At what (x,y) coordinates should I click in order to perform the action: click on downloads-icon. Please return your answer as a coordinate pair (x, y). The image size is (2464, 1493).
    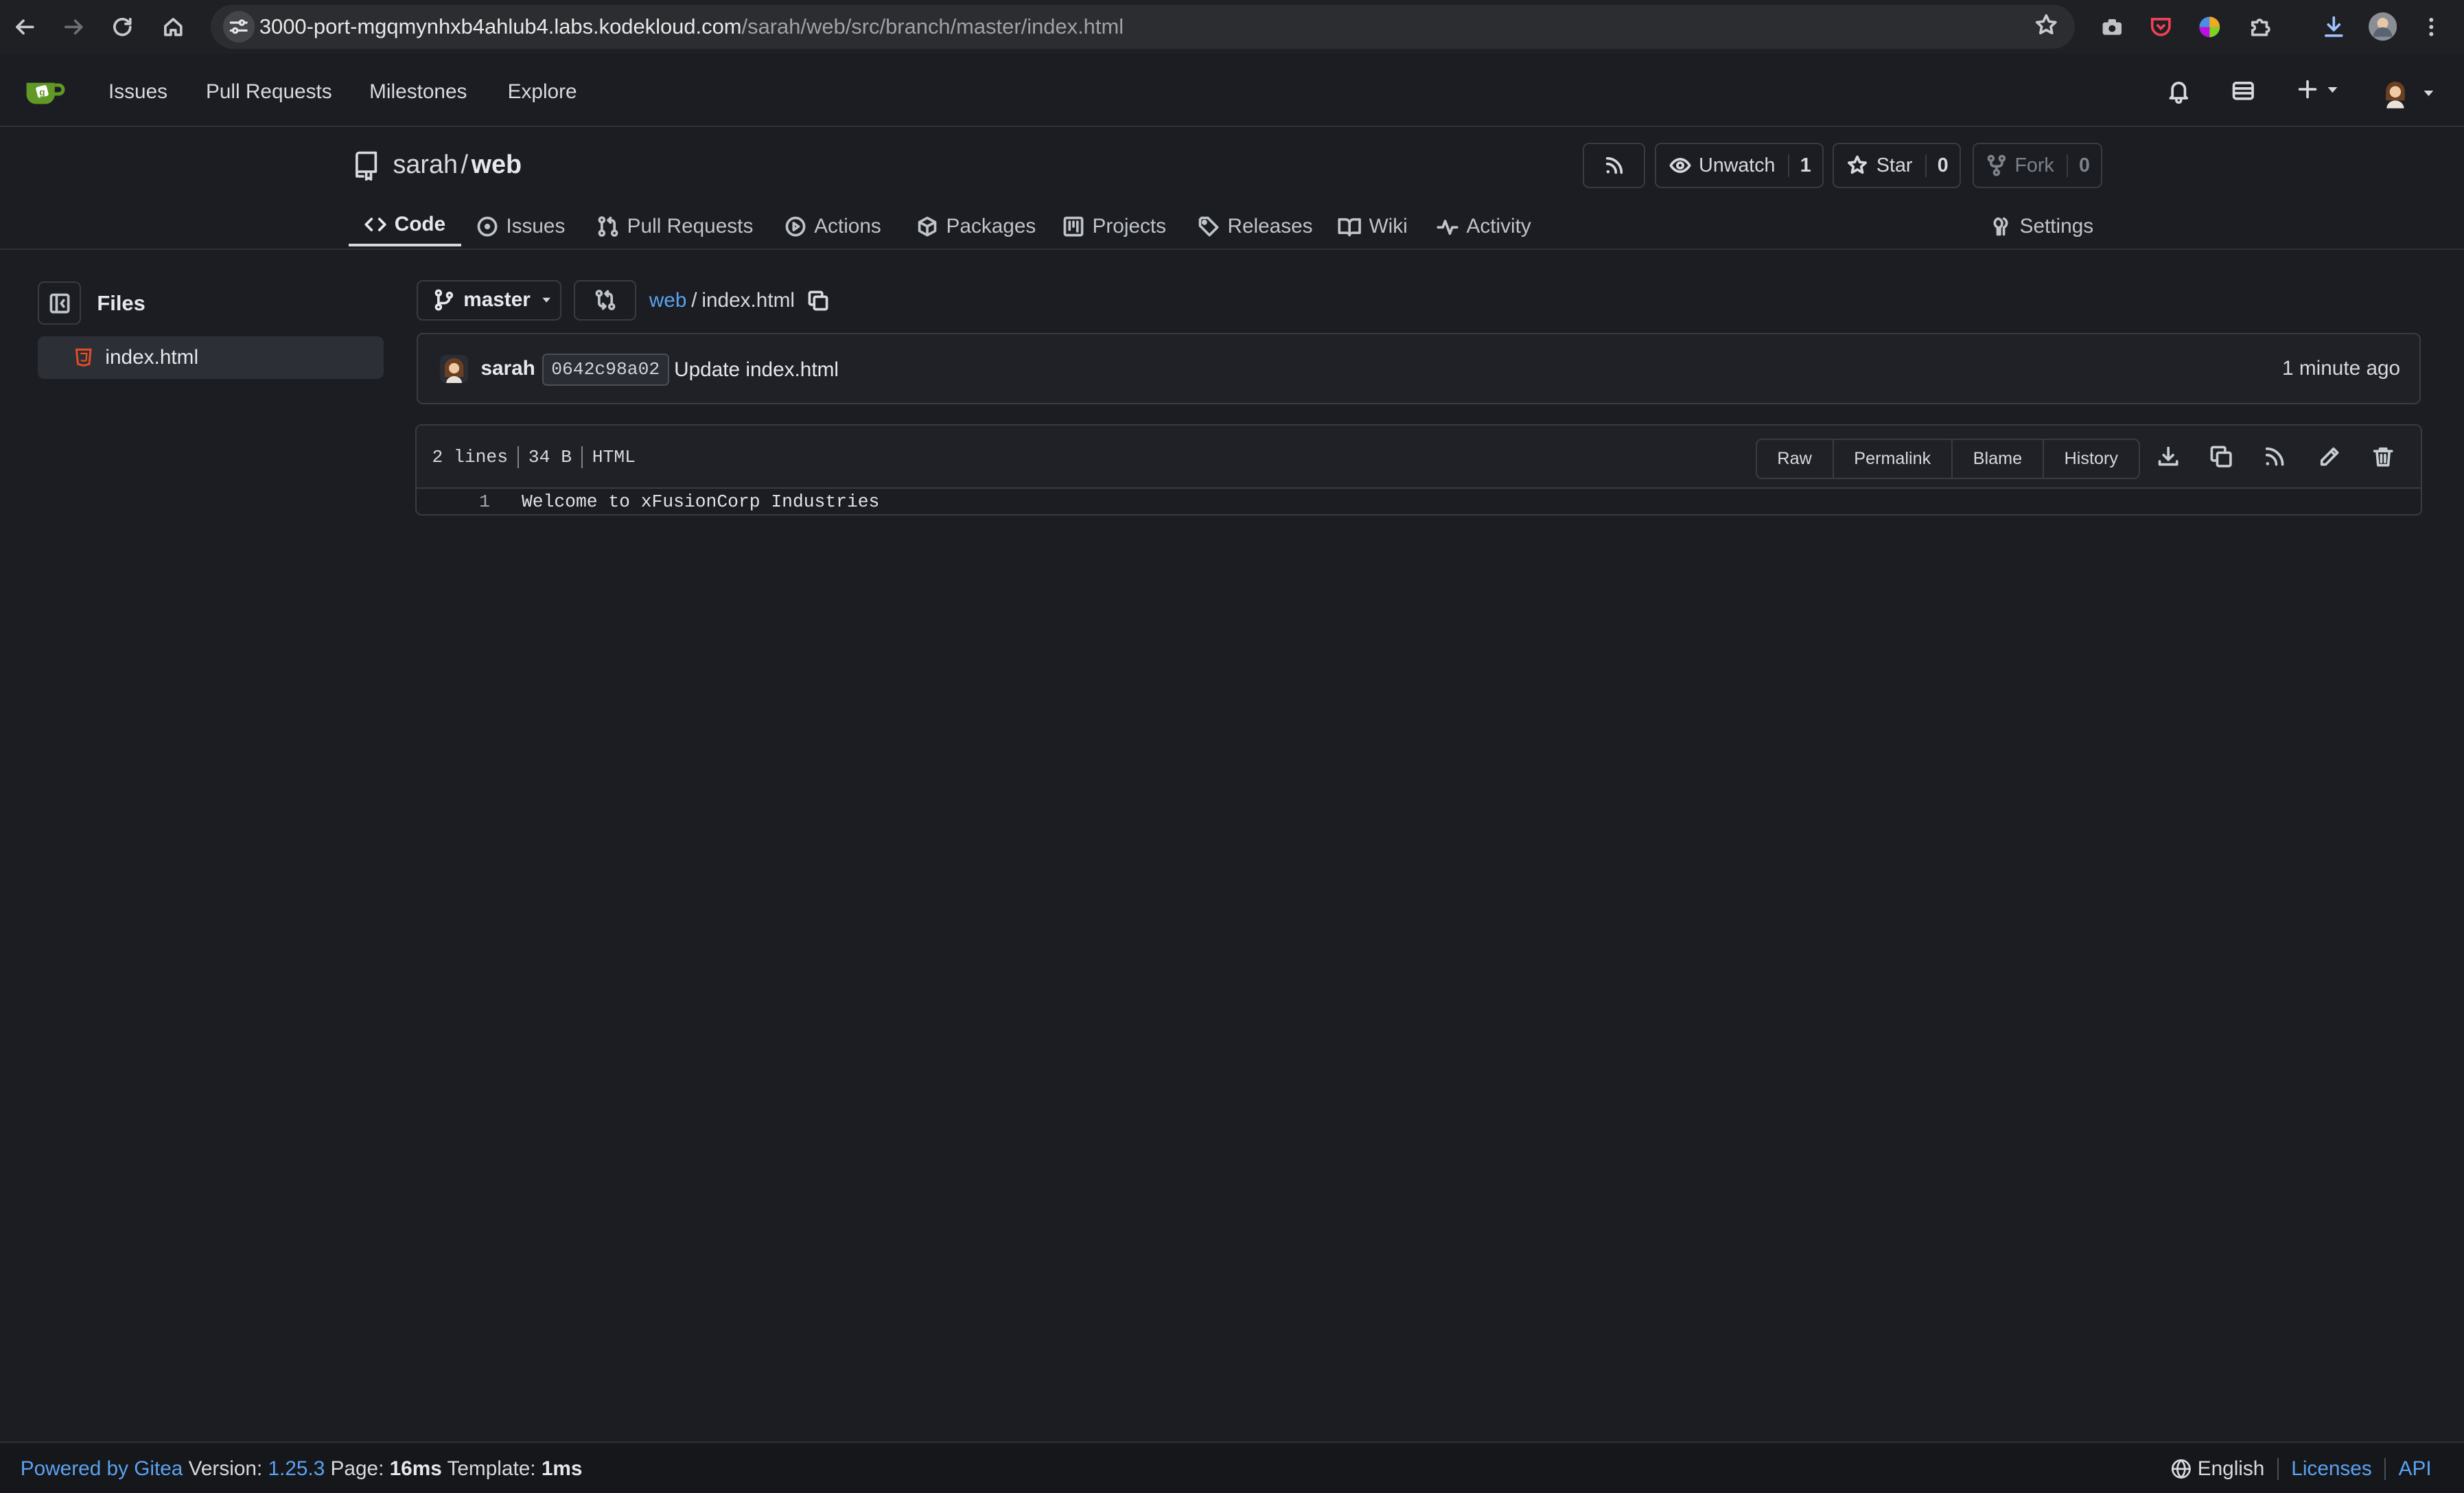
    Looking at the image, I should click on (2334, 26).